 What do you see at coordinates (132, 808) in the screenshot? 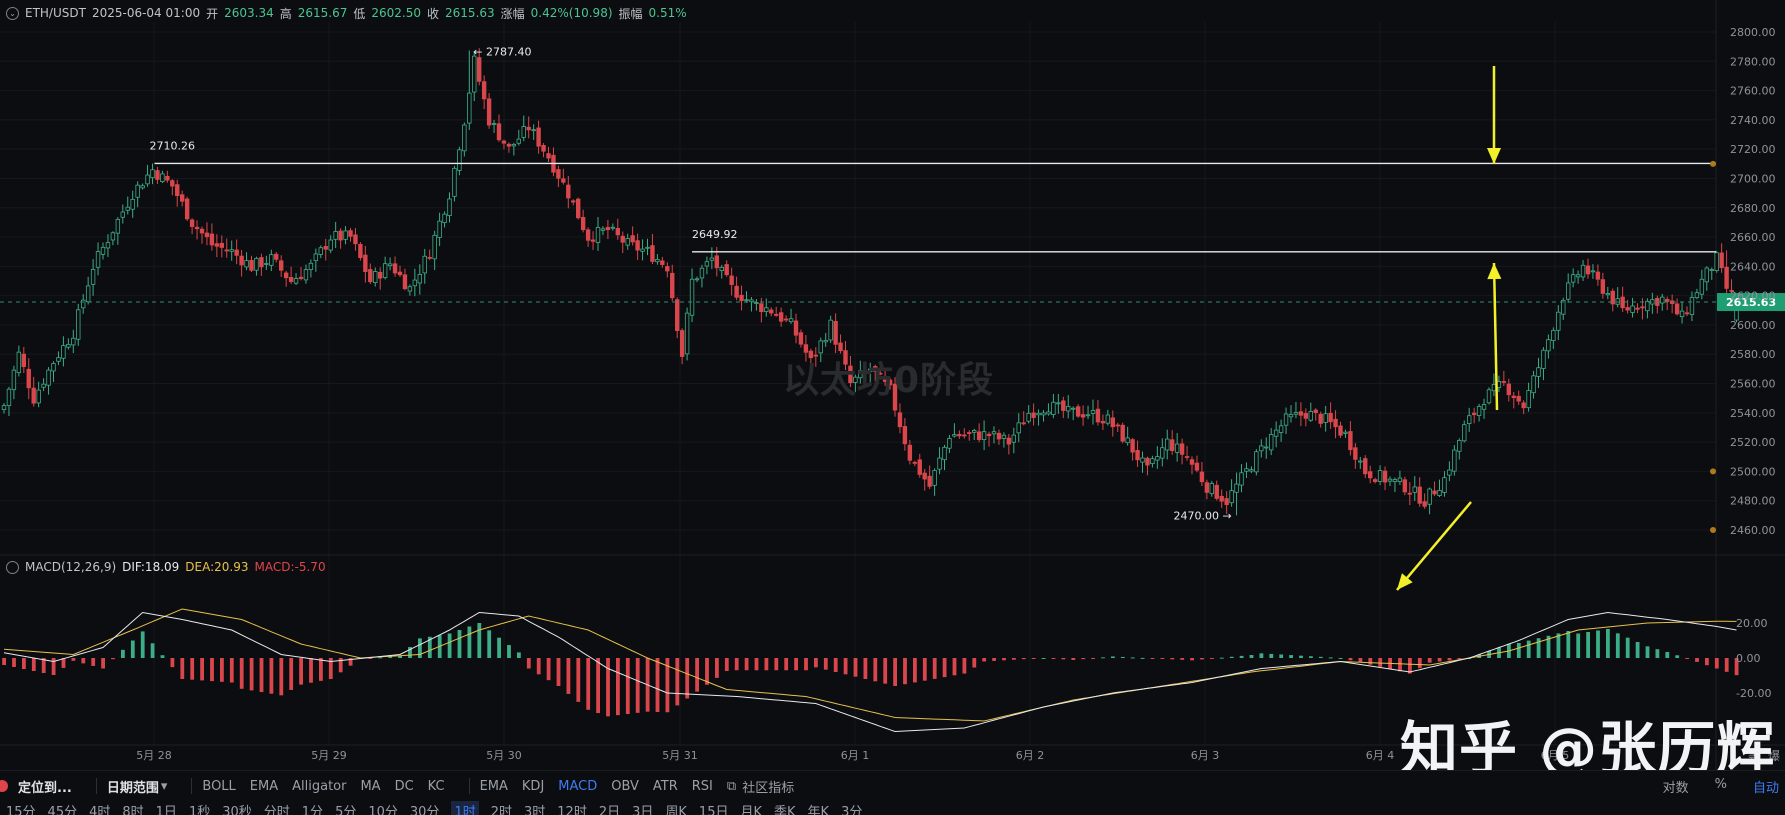
I see `interval-3: 8时` at bounding box center [132, 808].